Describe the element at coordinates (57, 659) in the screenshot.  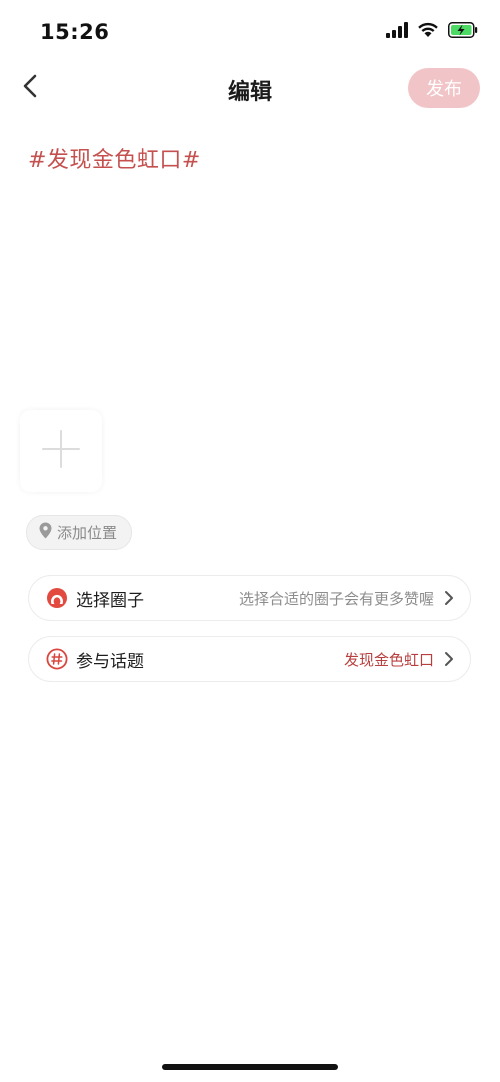
I see `hashtag-icon` at that location.